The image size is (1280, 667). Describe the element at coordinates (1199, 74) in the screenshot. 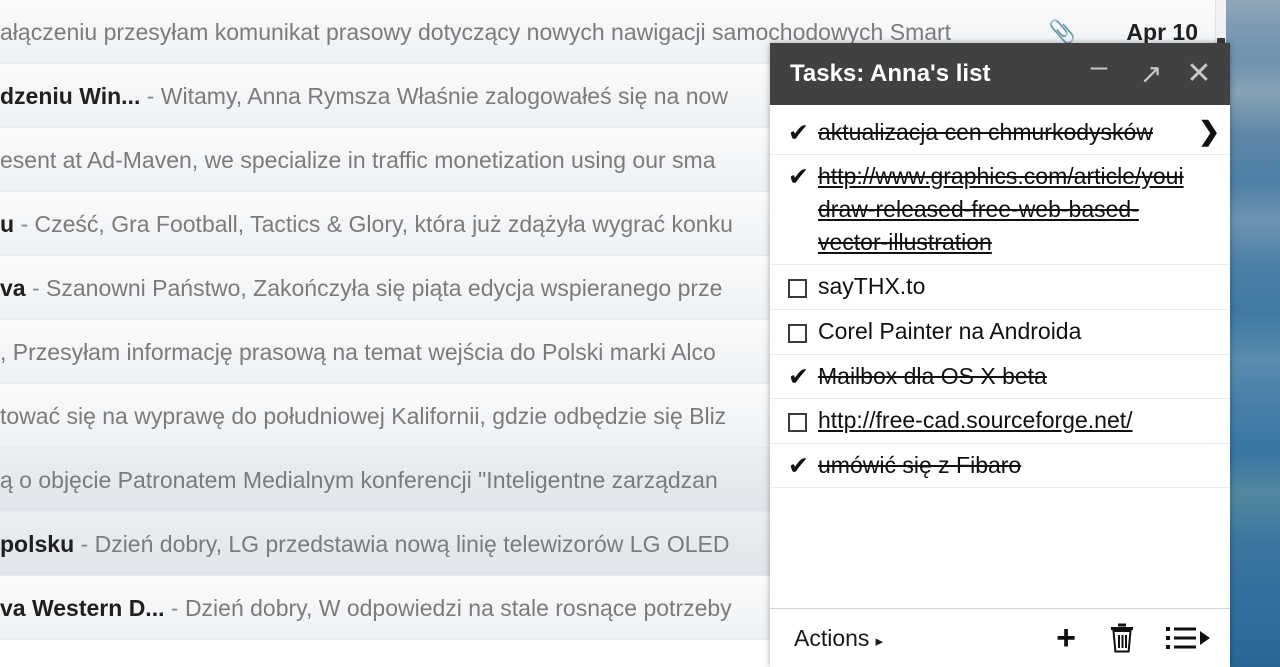

I see `close-icon: ✕` at that location.